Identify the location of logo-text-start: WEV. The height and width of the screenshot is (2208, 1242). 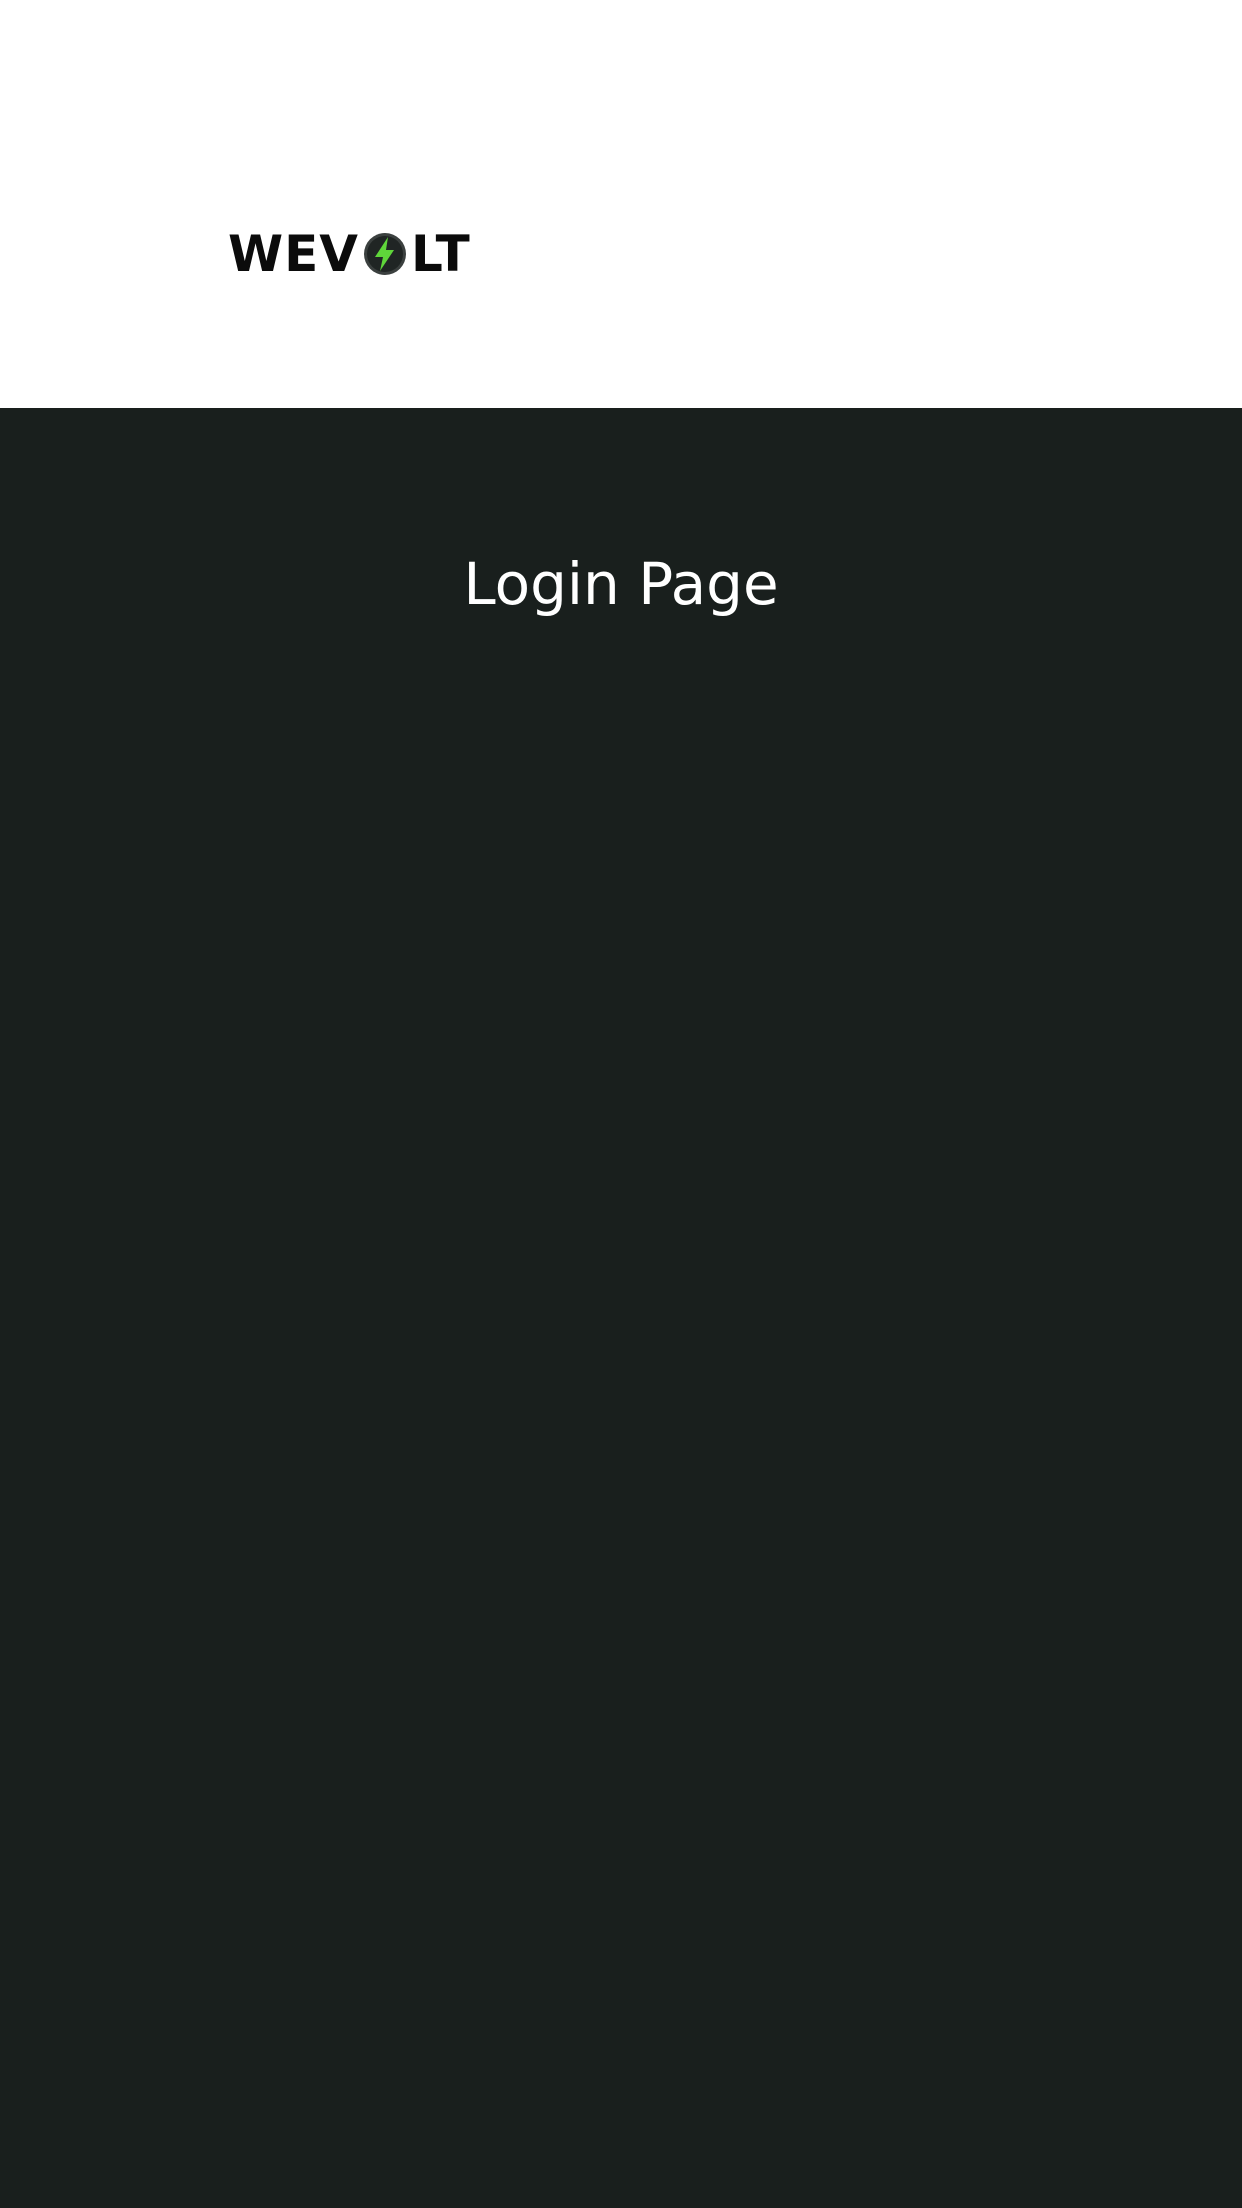
(294, 254).